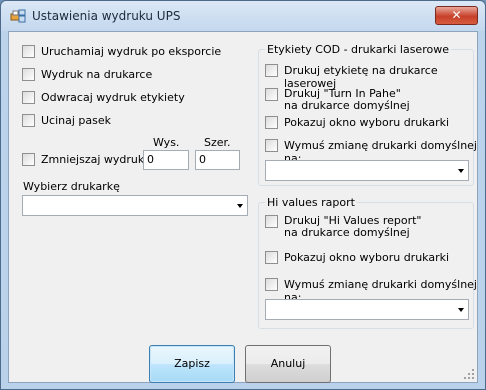 The height and width of the screenshot is (390, 486). Describe the element at coordinates (131, 51) in the screenshot. I see `export-print-label: Uruchamiaj wydruk po eksporcie` at that location.